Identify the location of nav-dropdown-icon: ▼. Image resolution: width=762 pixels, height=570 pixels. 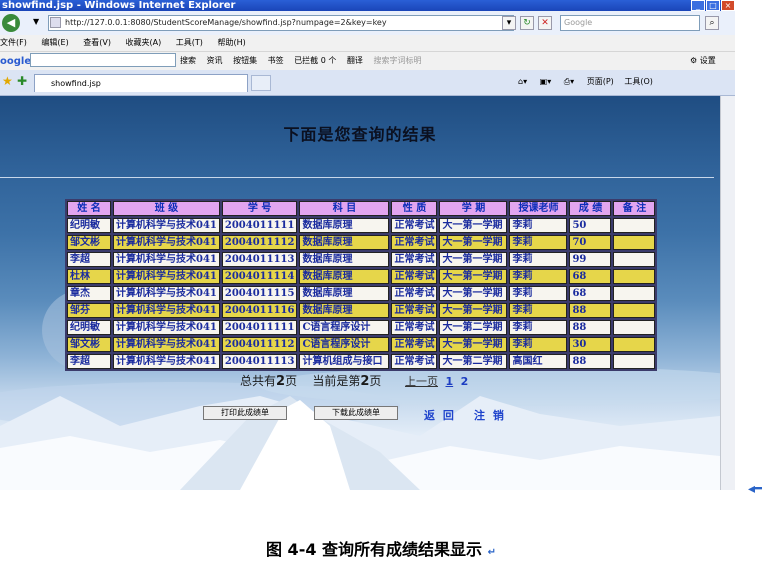
(36, 21).